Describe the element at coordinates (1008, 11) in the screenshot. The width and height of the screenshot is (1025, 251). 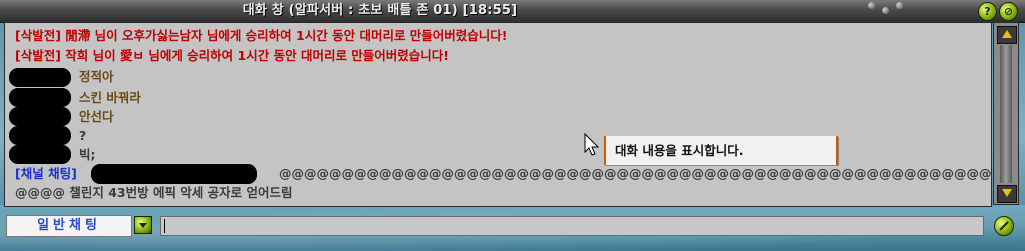
I see `close-icon: ⊘` at that location.